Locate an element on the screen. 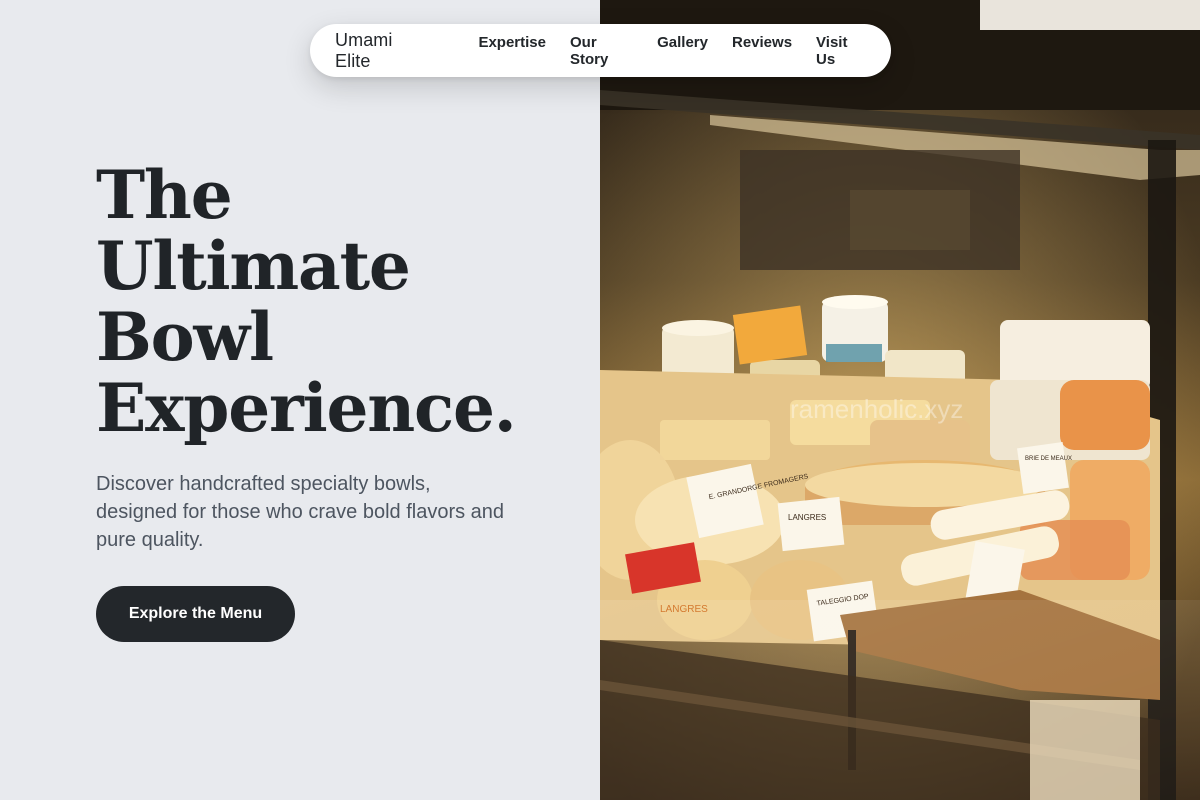  photo-label-2: LANGRES is located at coordinates (807, 517).